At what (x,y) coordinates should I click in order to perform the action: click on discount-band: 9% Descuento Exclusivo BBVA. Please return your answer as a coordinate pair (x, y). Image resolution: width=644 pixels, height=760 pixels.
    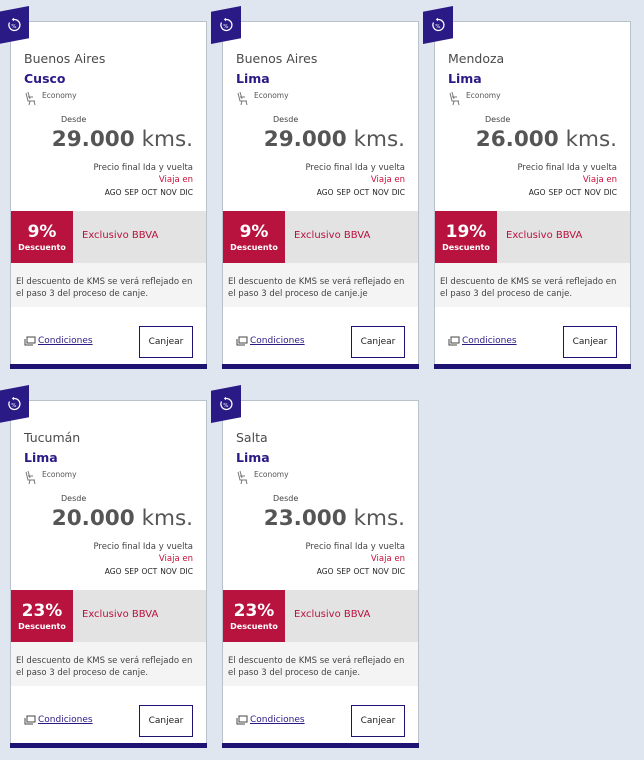
    Looking at the image, I should click on (108, 237).